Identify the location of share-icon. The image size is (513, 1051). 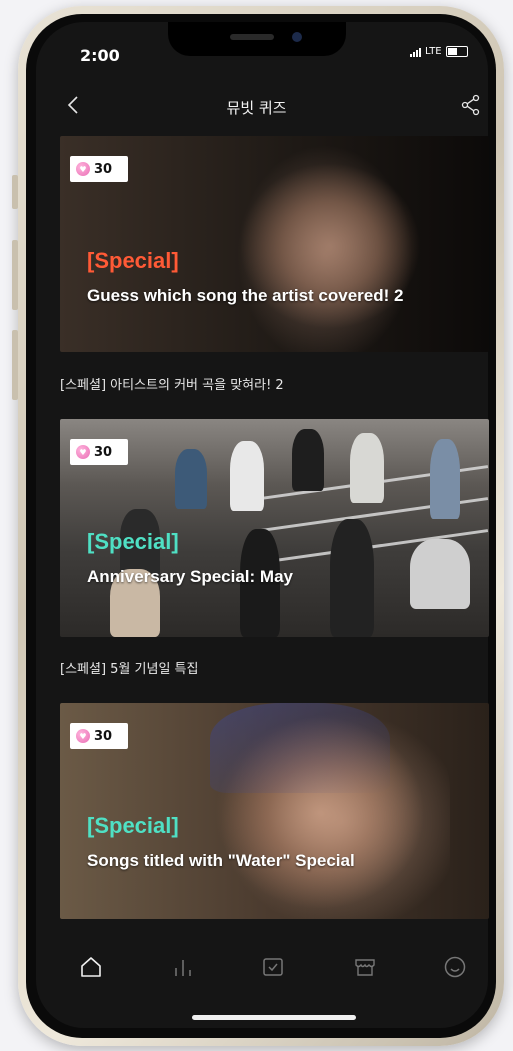
(470, 105).